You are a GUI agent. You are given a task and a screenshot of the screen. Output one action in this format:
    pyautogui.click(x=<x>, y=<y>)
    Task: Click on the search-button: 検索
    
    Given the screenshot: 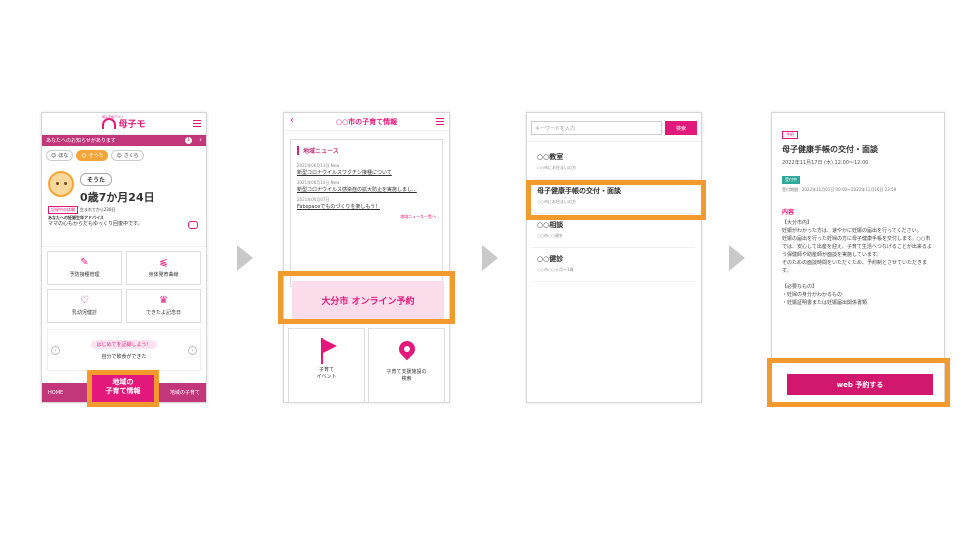 What is the action you would take?
    pyautogui.click(x=681, y=128)
    